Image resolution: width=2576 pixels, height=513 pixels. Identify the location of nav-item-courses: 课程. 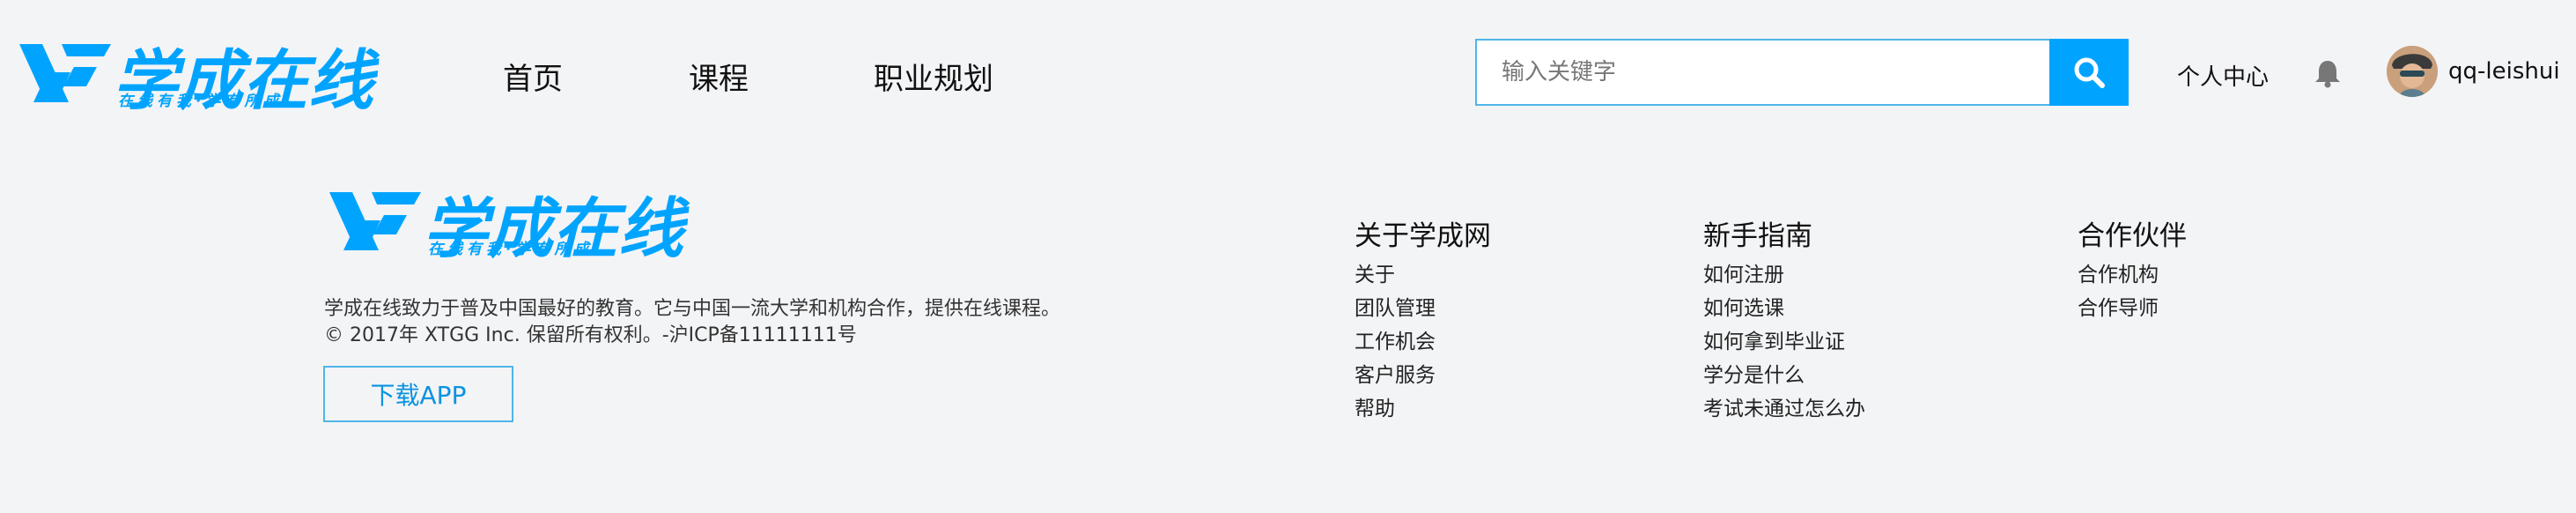
(719, 76).